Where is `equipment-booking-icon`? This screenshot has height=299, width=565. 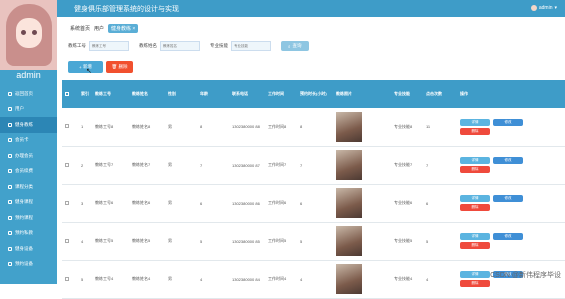 equipment-booking-icon is located at coordinates (10, 264).